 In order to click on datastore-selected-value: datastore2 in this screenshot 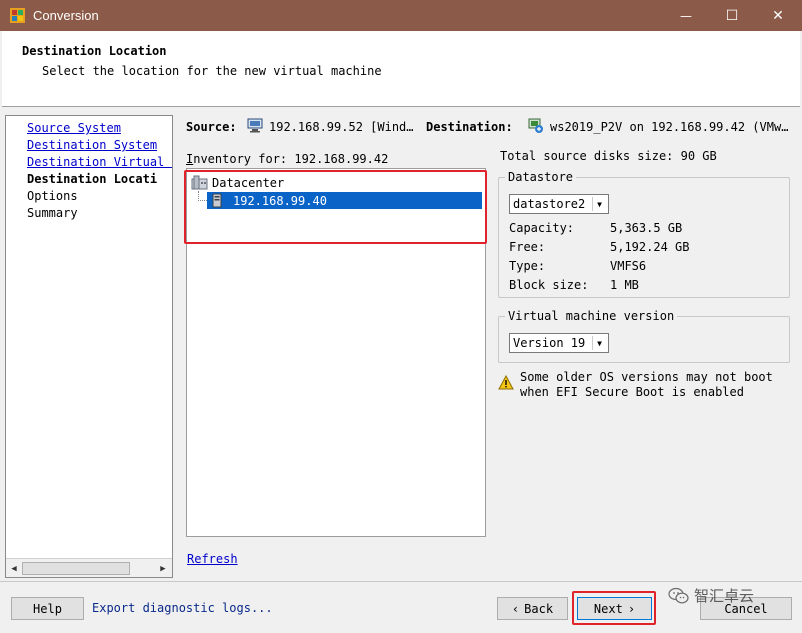, I will do `click(549, 204)`.